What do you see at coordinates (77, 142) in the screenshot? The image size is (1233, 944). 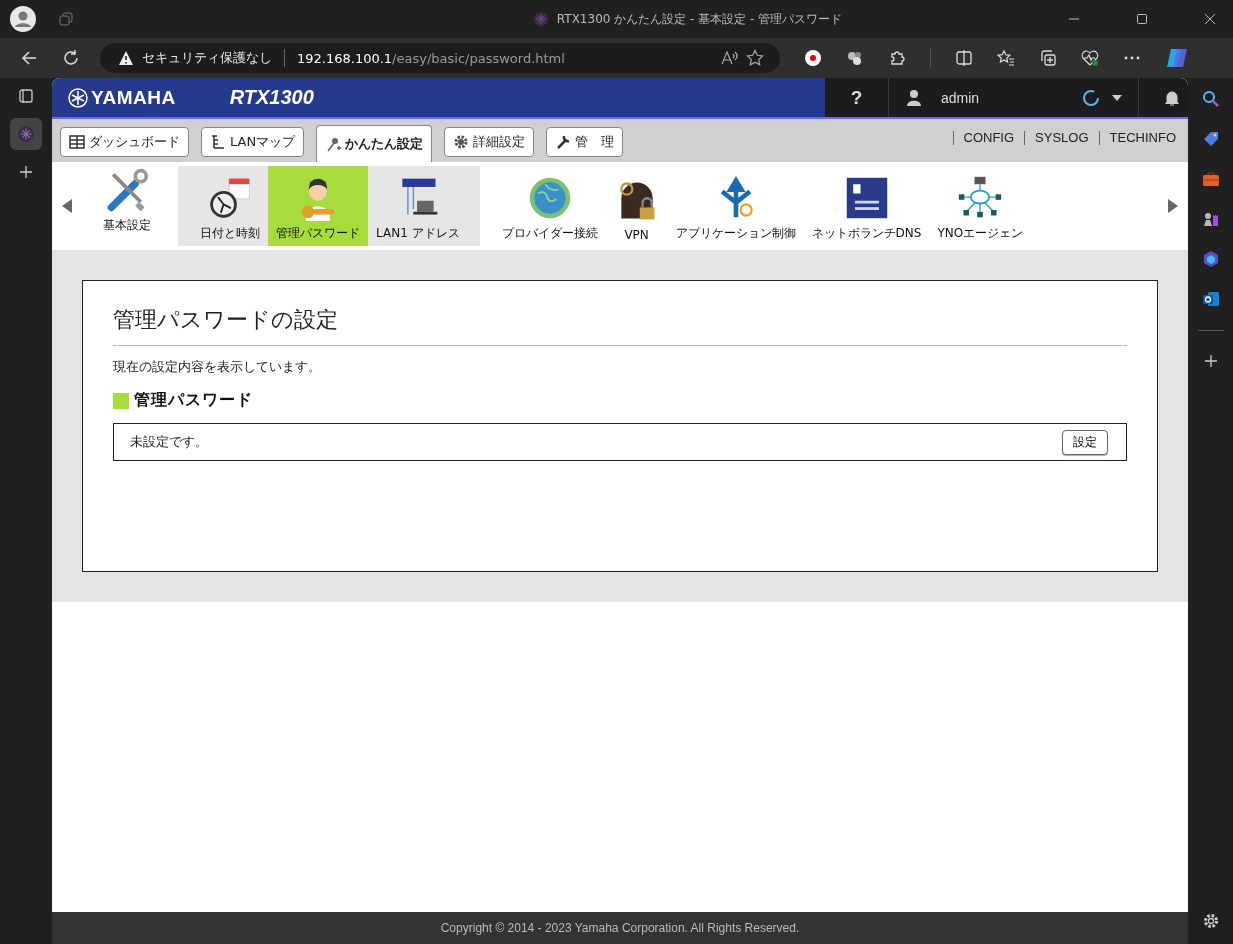 I see `grid-icon` at bounding box center [77, 142].